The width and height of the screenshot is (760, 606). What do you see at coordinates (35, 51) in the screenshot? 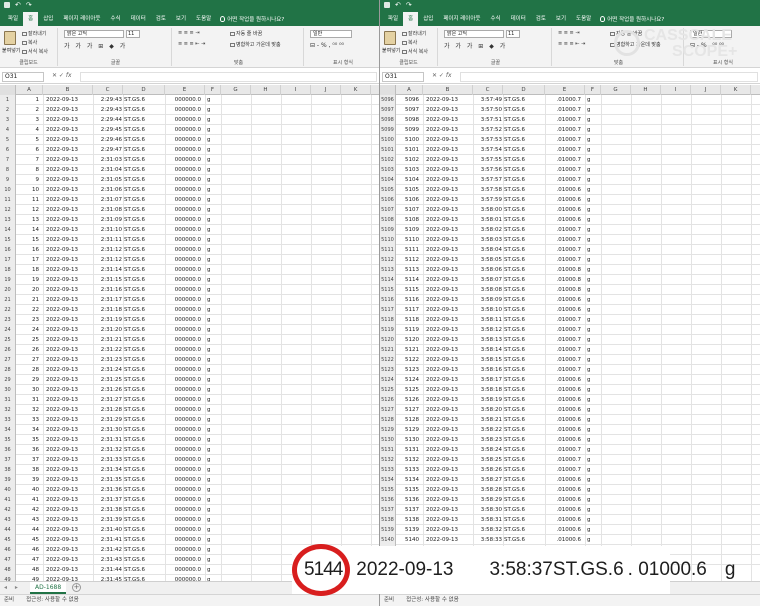
I see `format-painter-button: 서식 복사` at bounding box center [35, 51].